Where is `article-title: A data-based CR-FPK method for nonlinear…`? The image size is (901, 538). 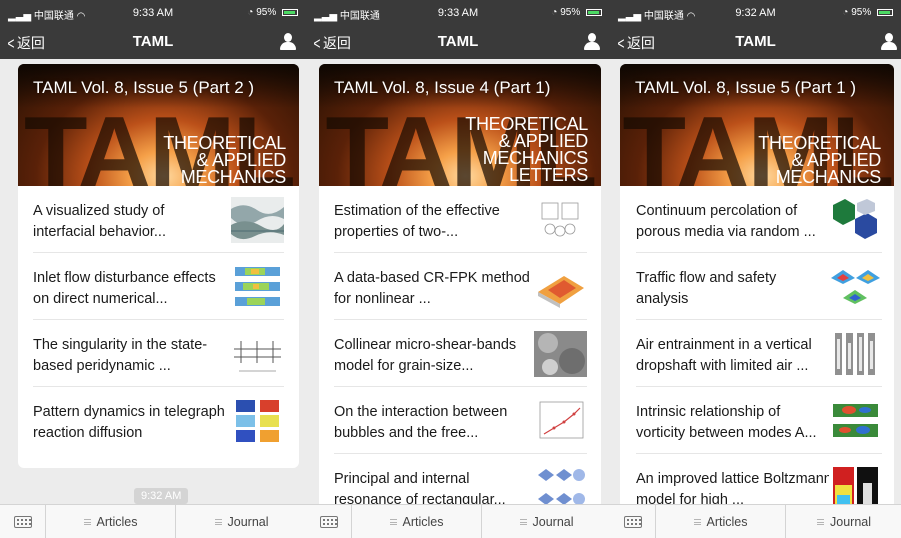 article-title: A data-based CR-FPK method for nonlinear… is located at coordinates (432, 288).